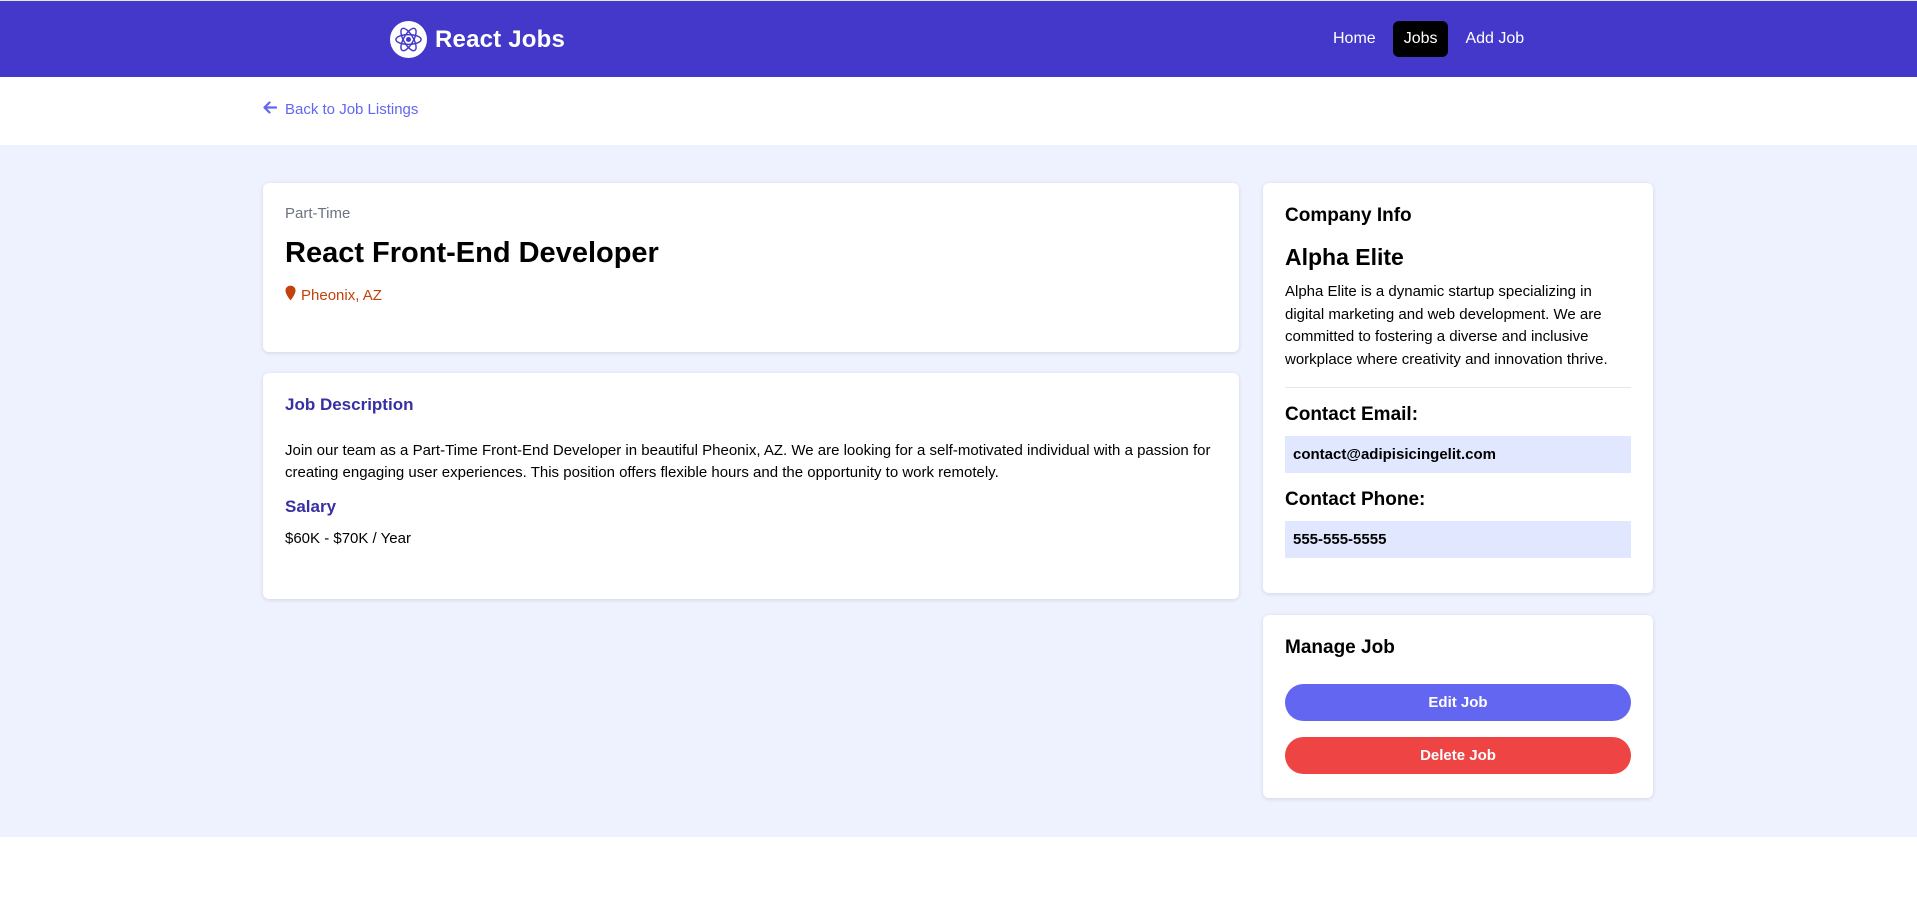 This screenshot has width=1917, height=920. I want to click on nav-links: Home Jobs Add Job, so click(1428, 39).